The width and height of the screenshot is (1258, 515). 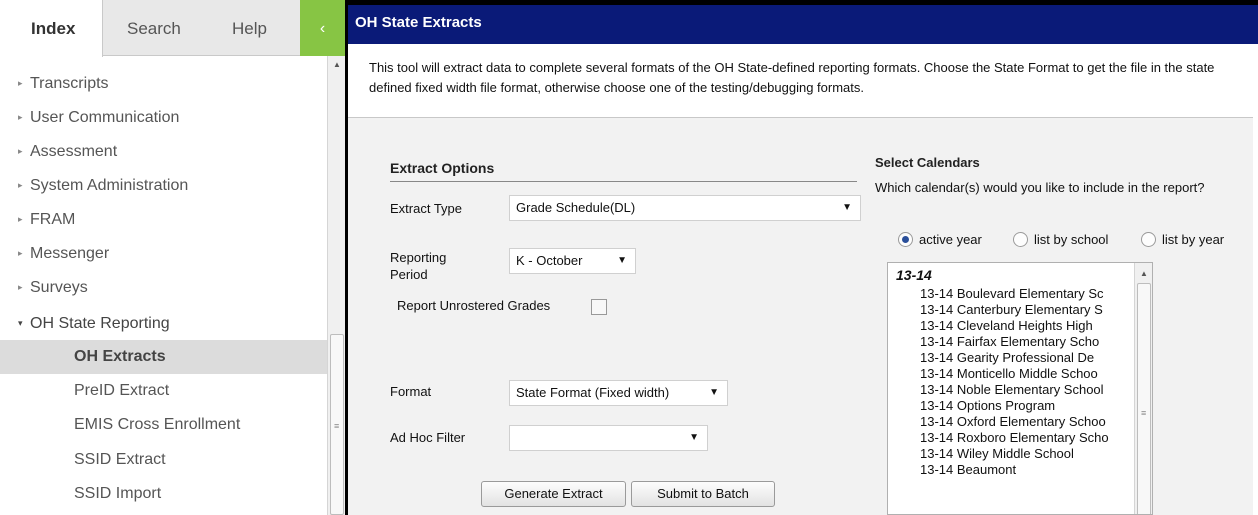 I want to click on radio-active-year-label: active year, so click(x=950, y=239).